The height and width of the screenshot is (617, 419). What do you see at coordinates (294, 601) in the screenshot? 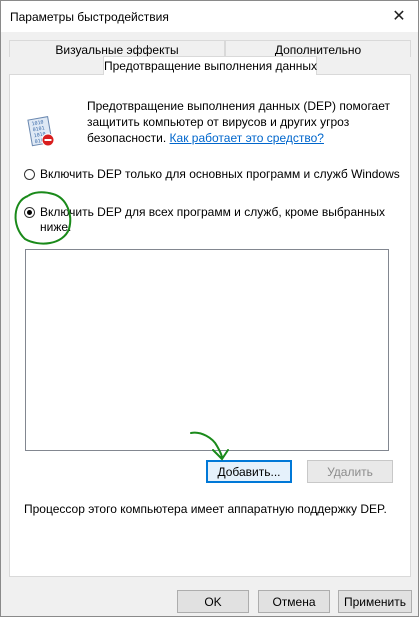
I see `cancel-button: Отмена` at bounding box center [294, 601].